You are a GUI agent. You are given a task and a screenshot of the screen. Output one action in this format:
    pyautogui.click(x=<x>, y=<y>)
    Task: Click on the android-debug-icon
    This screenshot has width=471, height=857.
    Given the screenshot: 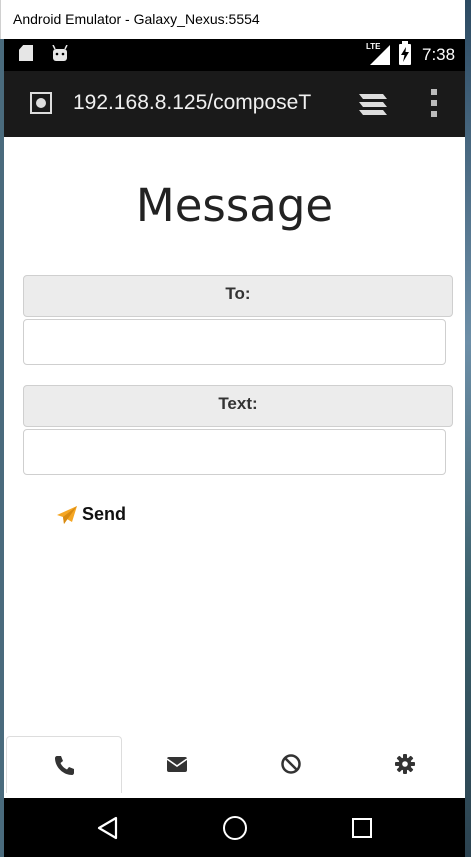 What is the action you would take?
    pyautogui.click(x=60, y=53)
    